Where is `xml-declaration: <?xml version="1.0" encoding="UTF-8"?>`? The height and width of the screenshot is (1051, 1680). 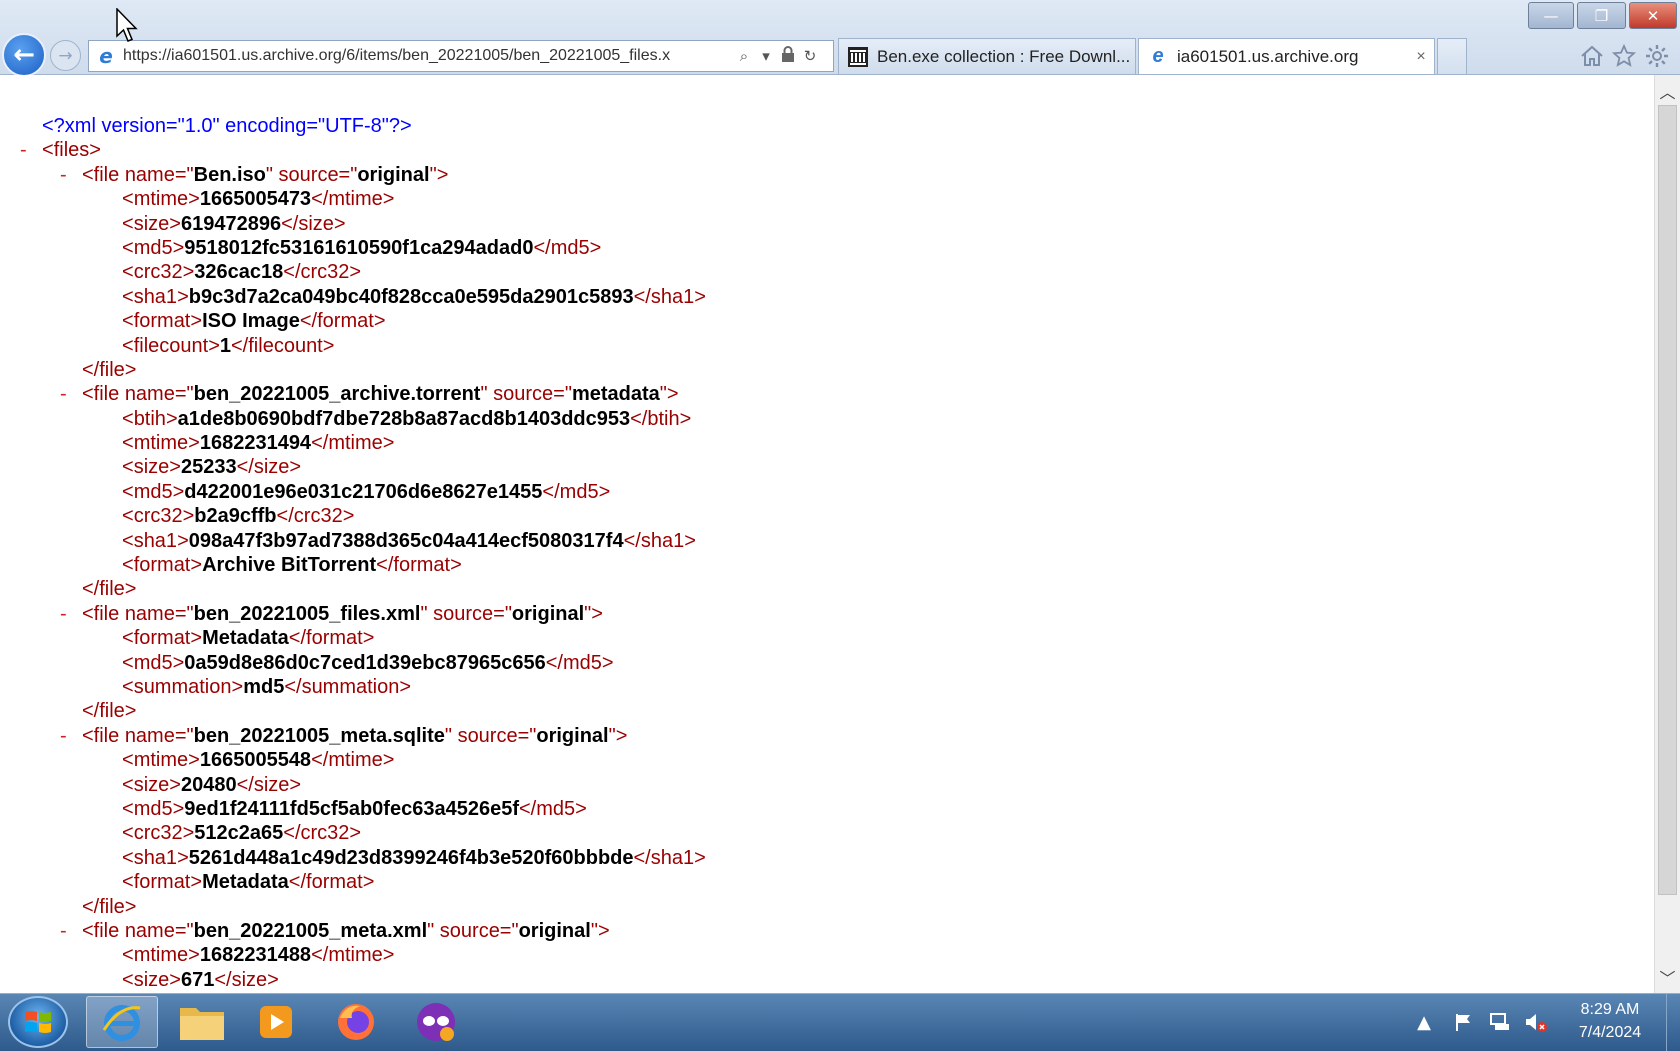 xml-declaration: <?xml version="1.0" encoding="UTF-8"?> is located at coordinates (353, 126).